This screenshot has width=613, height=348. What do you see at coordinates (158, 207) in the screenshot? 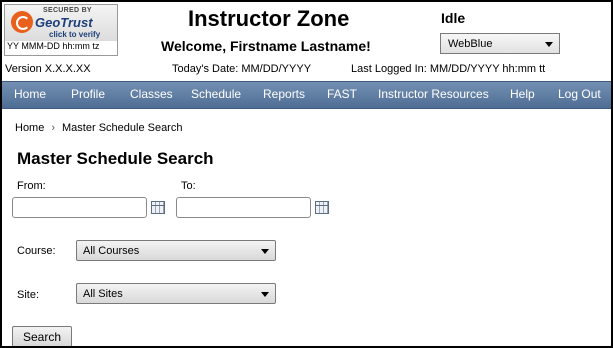
I see `from-calendar-icon` at bounding box center [158, 207].